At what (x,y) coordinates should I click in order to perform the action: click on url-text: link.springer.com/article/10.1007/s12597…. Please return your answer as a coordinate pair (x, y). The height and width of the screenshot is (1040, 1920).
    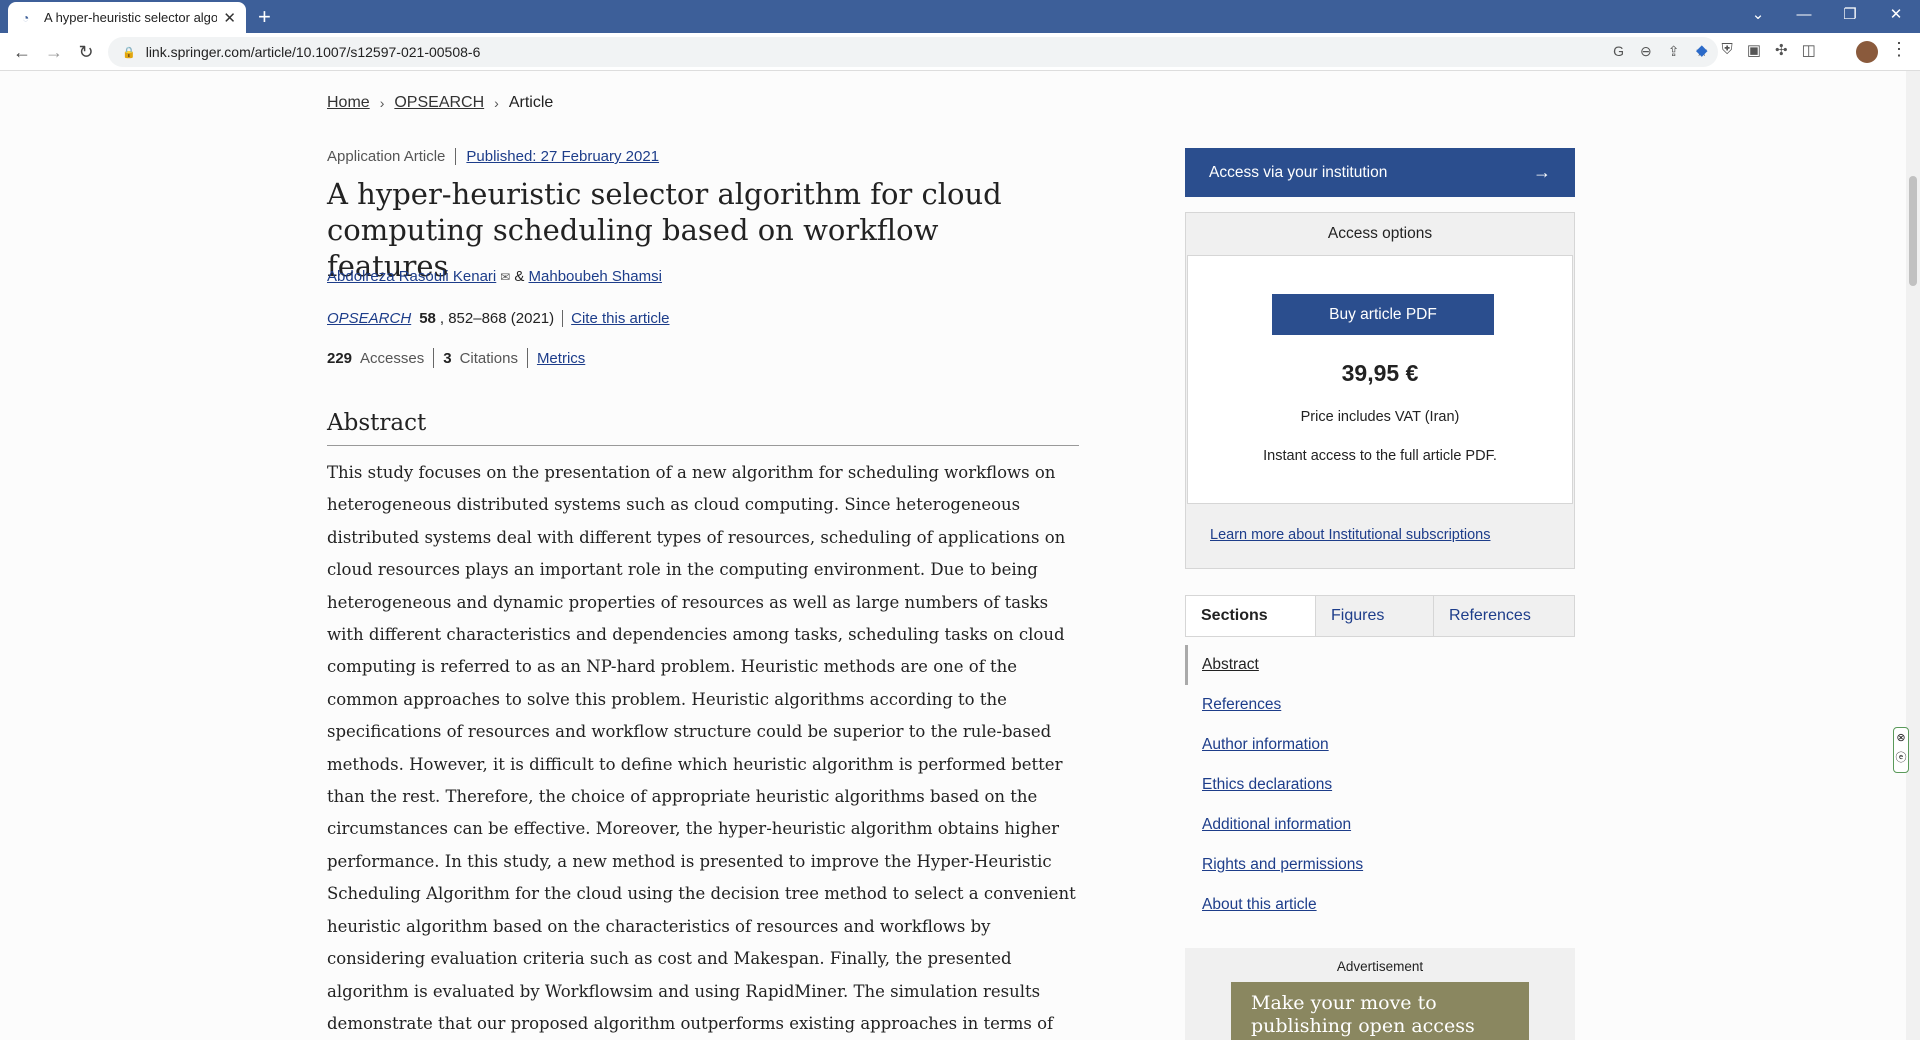
    Looking at the image, I should click on (313, 52).